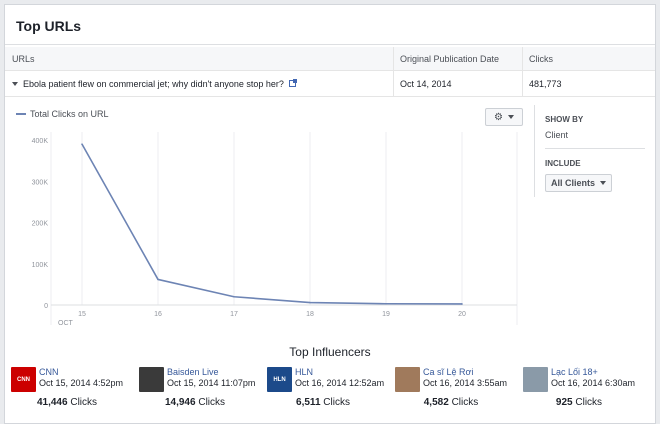 The width and height of the screenshot is (660, 424). What do you see at coordinates (310, 314) in the screenshot?
I see `x-tick-label: 18` at bounding box center [310, 314].